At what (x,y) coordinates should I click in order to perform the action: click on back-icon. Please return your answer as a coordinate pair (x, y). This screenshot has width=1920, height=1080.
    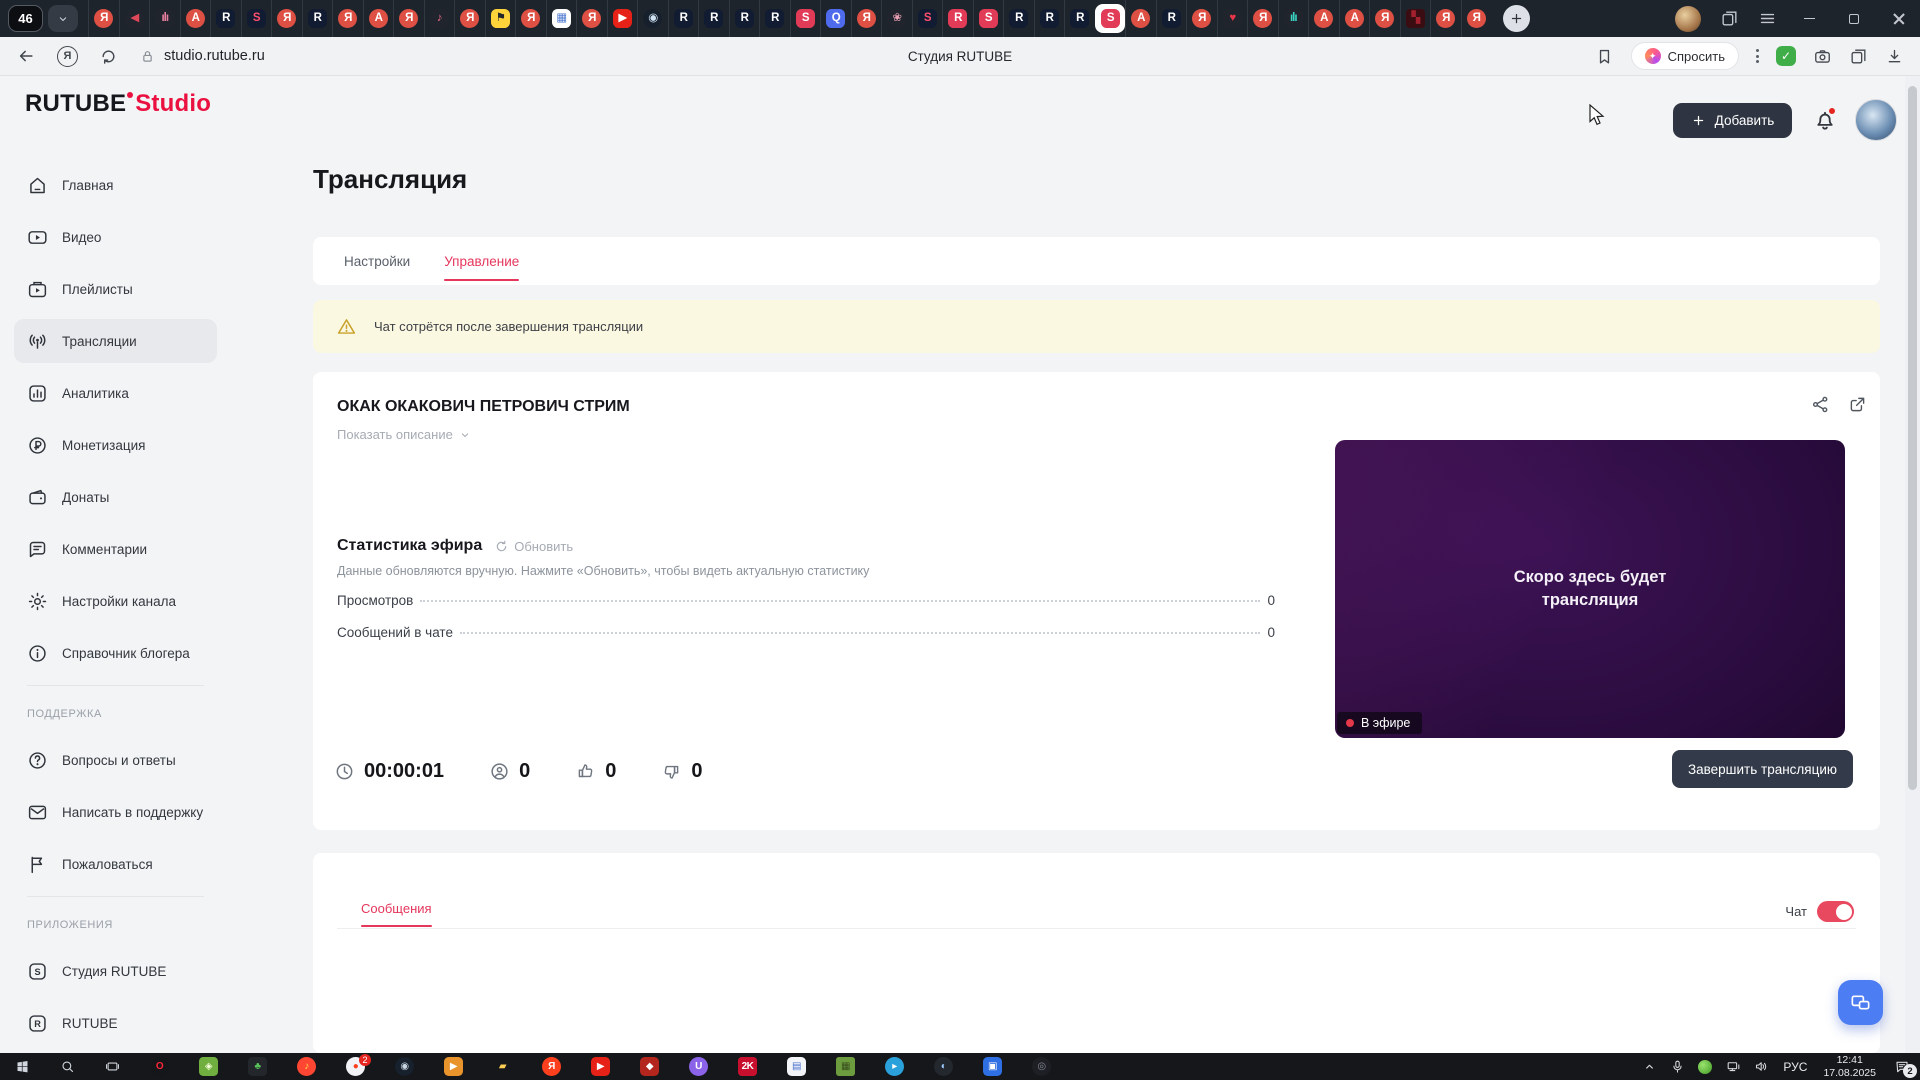
    Looking at the image, I should click on (26, 56).